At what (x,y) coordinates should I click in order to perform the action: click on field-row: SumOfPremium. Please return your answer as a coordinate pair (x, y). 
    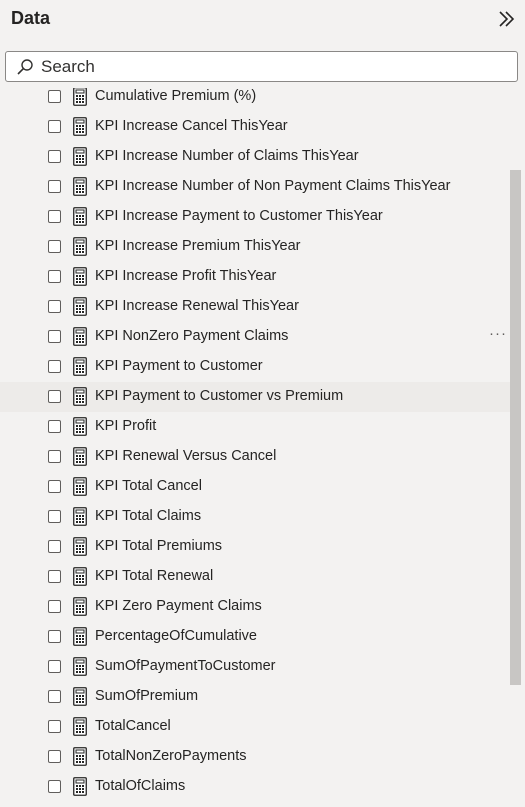
    Looking at the image, I should click on (255, 697).